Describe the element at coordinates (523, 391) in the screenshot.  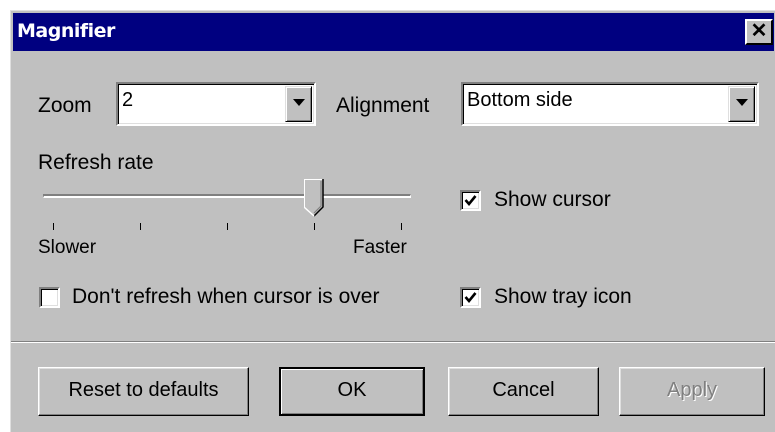
I see `cancel-button: Cancel` at that location.